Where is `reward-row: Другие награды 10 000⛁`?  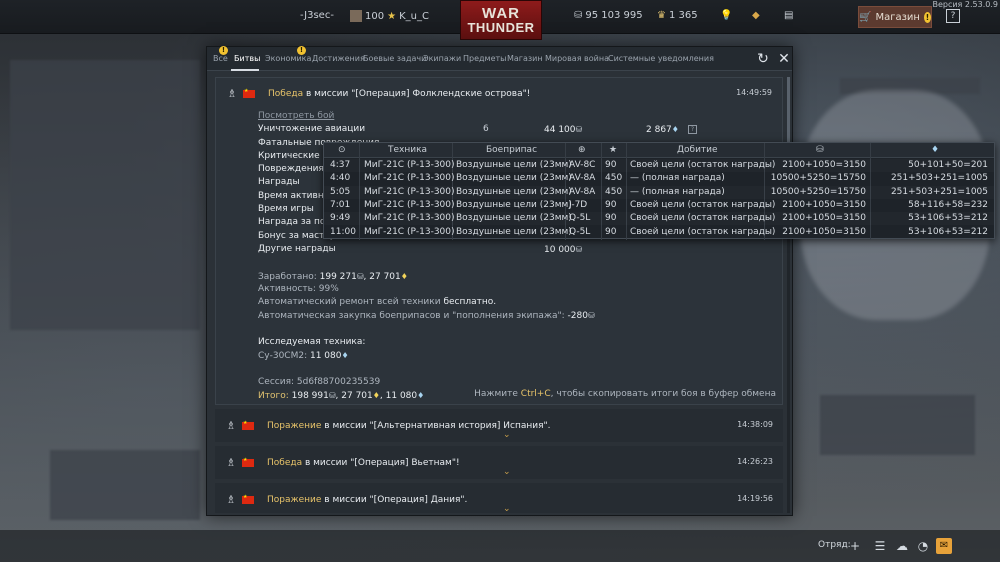 reward-row: Другие награды 10 000⛁ is located at coordinates (420, 249).